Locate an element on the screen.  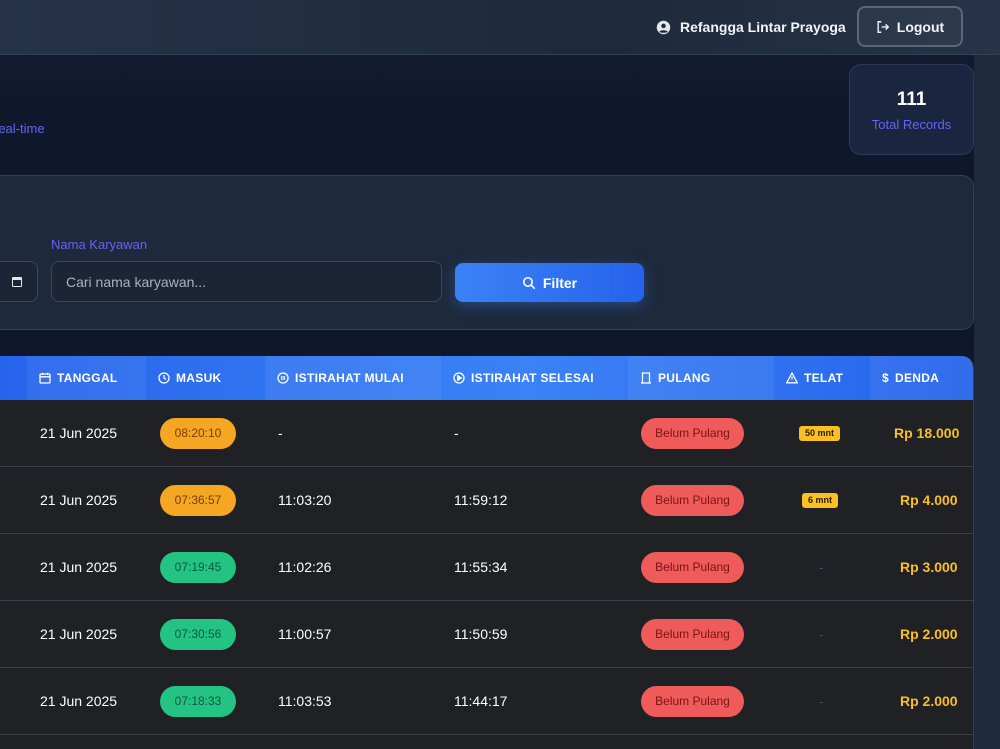
column-header-pulang: PULANG is located at coordinates (701, 378).